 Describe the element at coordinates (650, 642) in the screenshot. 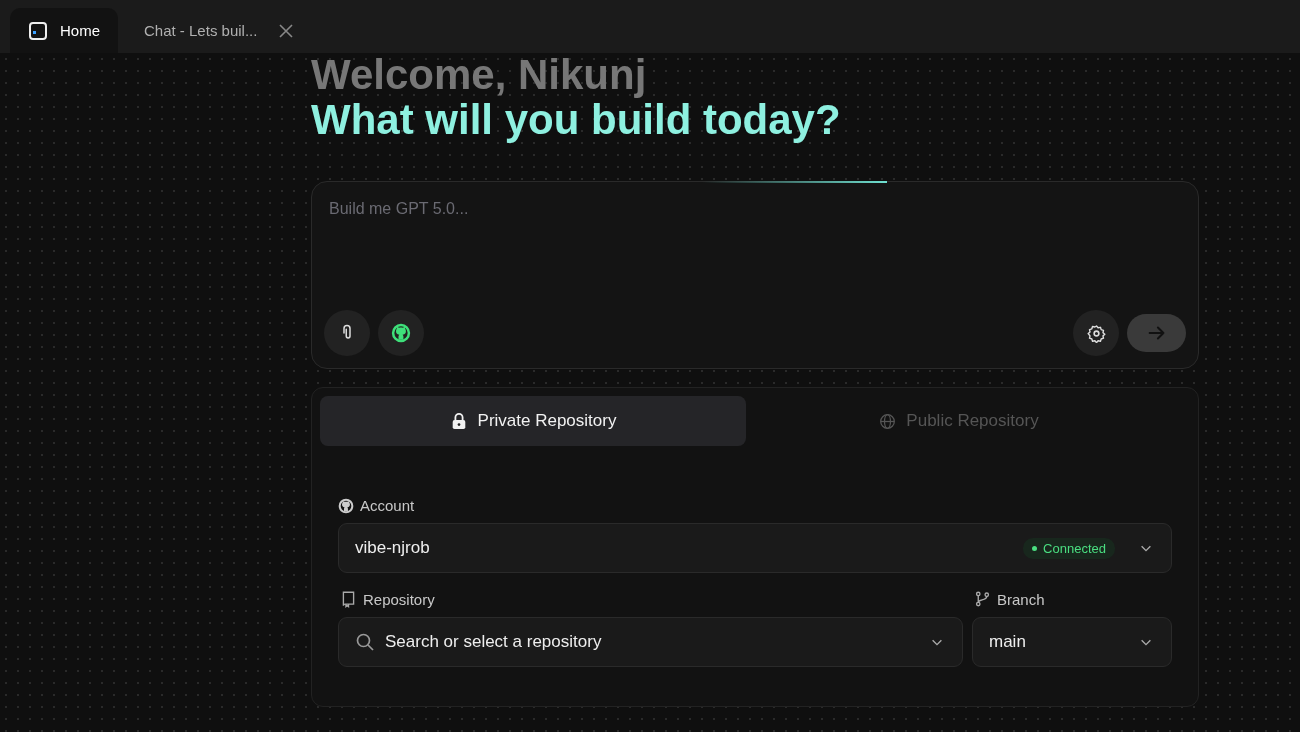

I see `repository-search-field: Search or select a repository` at that location.